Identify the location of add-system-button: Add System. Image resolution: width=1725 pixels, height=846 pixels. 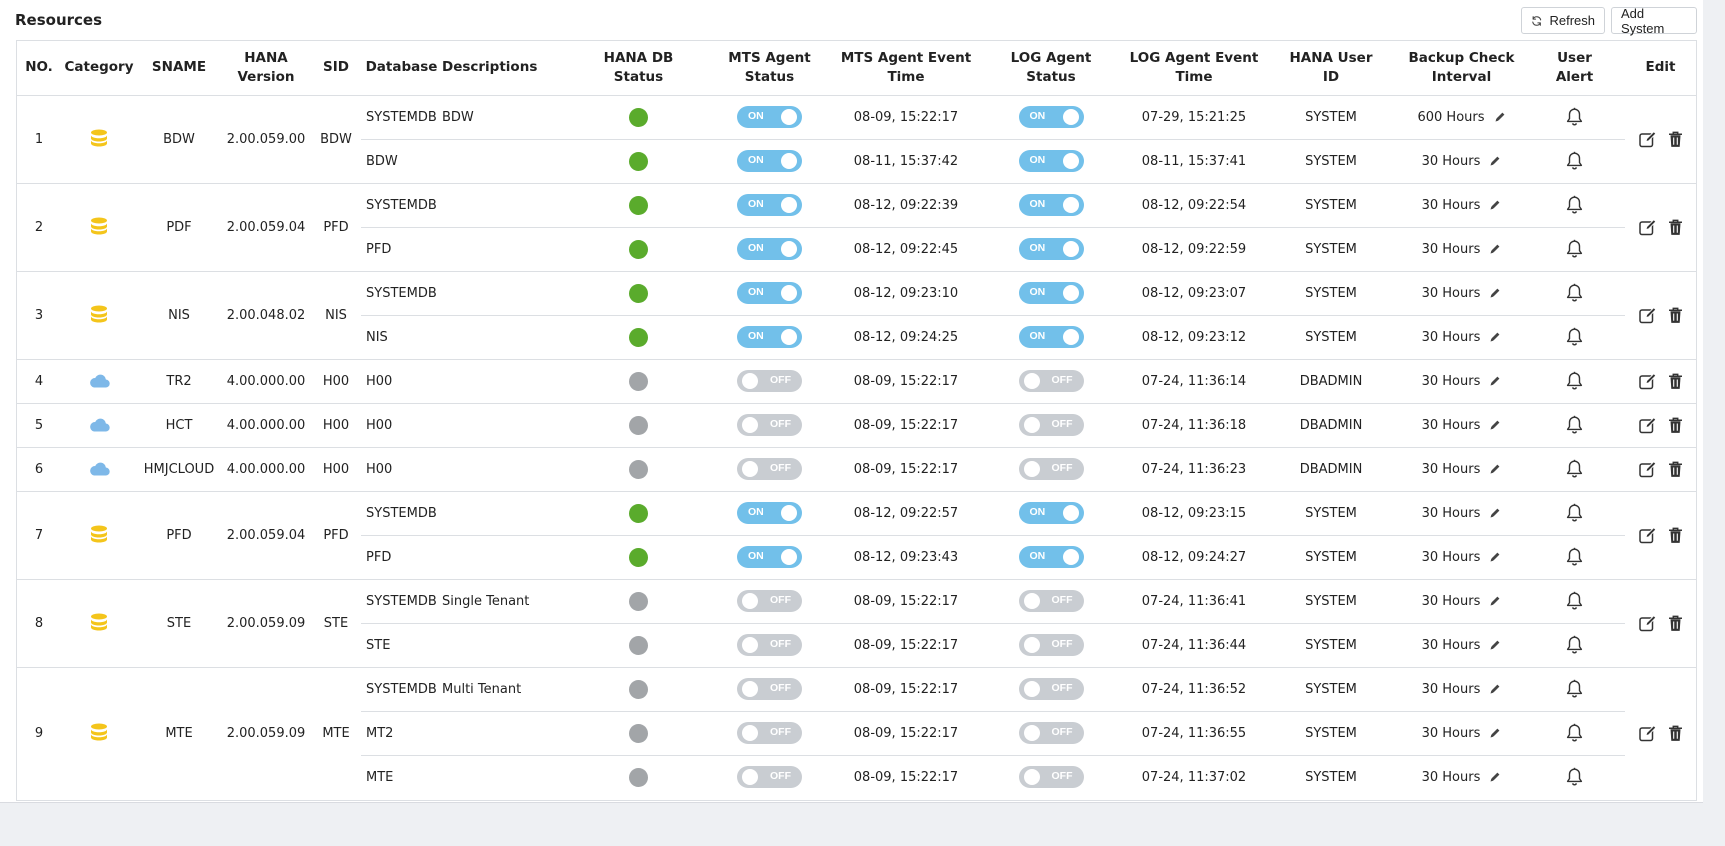
(1654, 21).